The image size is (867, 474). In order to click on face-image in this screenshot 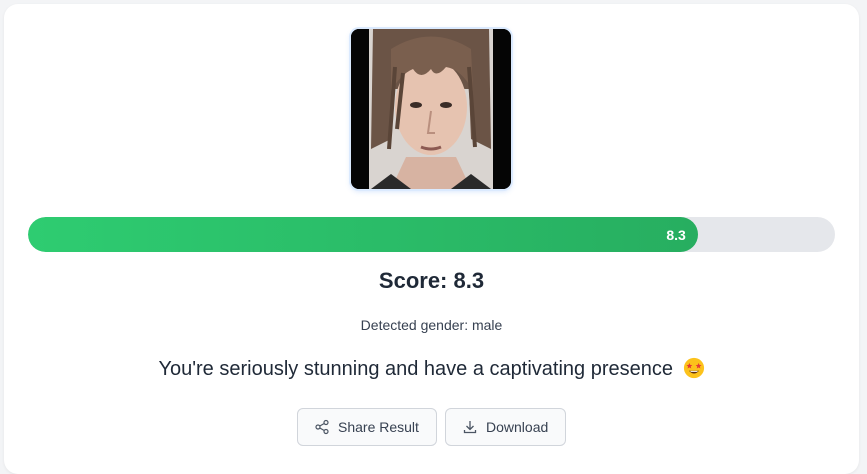, I will do `click(431, 109)`.